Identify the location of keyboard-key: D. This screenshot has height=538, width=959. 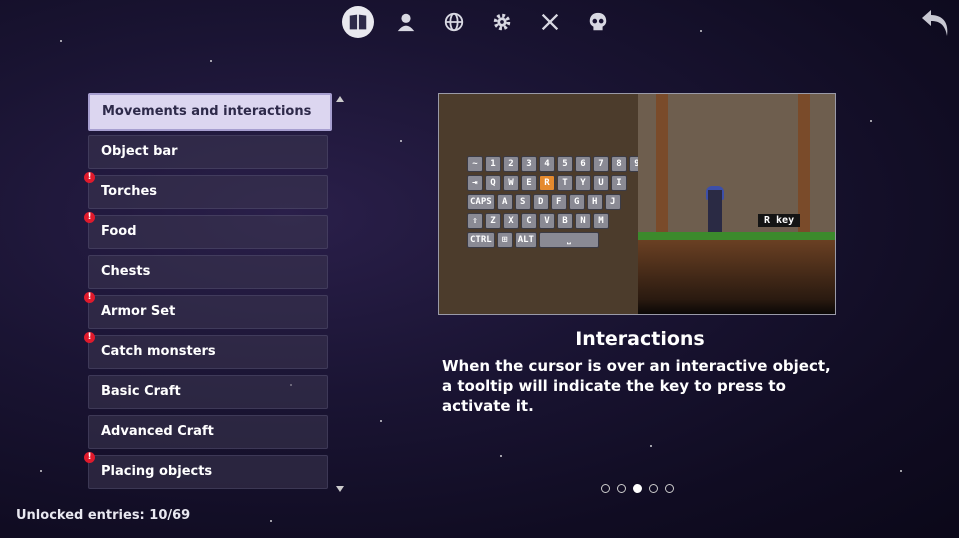
(540, 202).